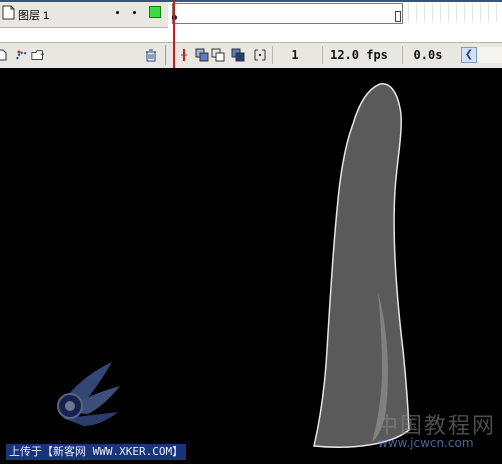 This screenshot has width=502, height=464. What do you see at coordinates (358, 55) in the screenshot?
I see `frame-rate-field: 12.0 fps` at bounding box center [358, 55].